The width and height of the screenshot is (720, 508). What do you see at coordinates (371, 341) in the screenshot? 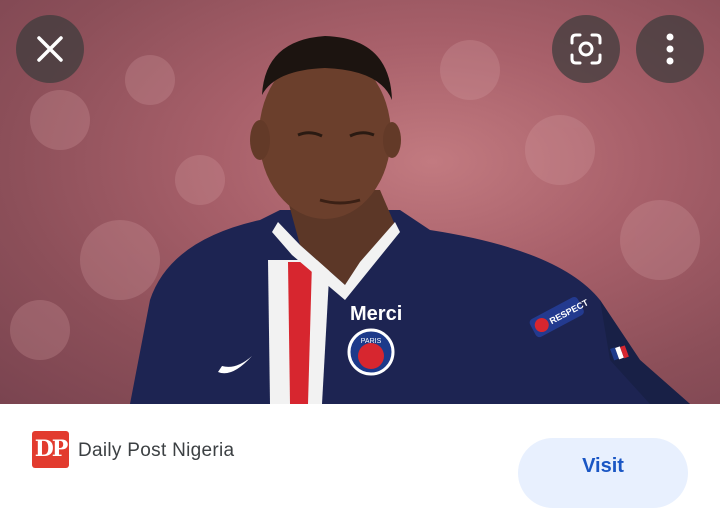
I see `crest-text: PARIS` at bounding box center [371, 341].